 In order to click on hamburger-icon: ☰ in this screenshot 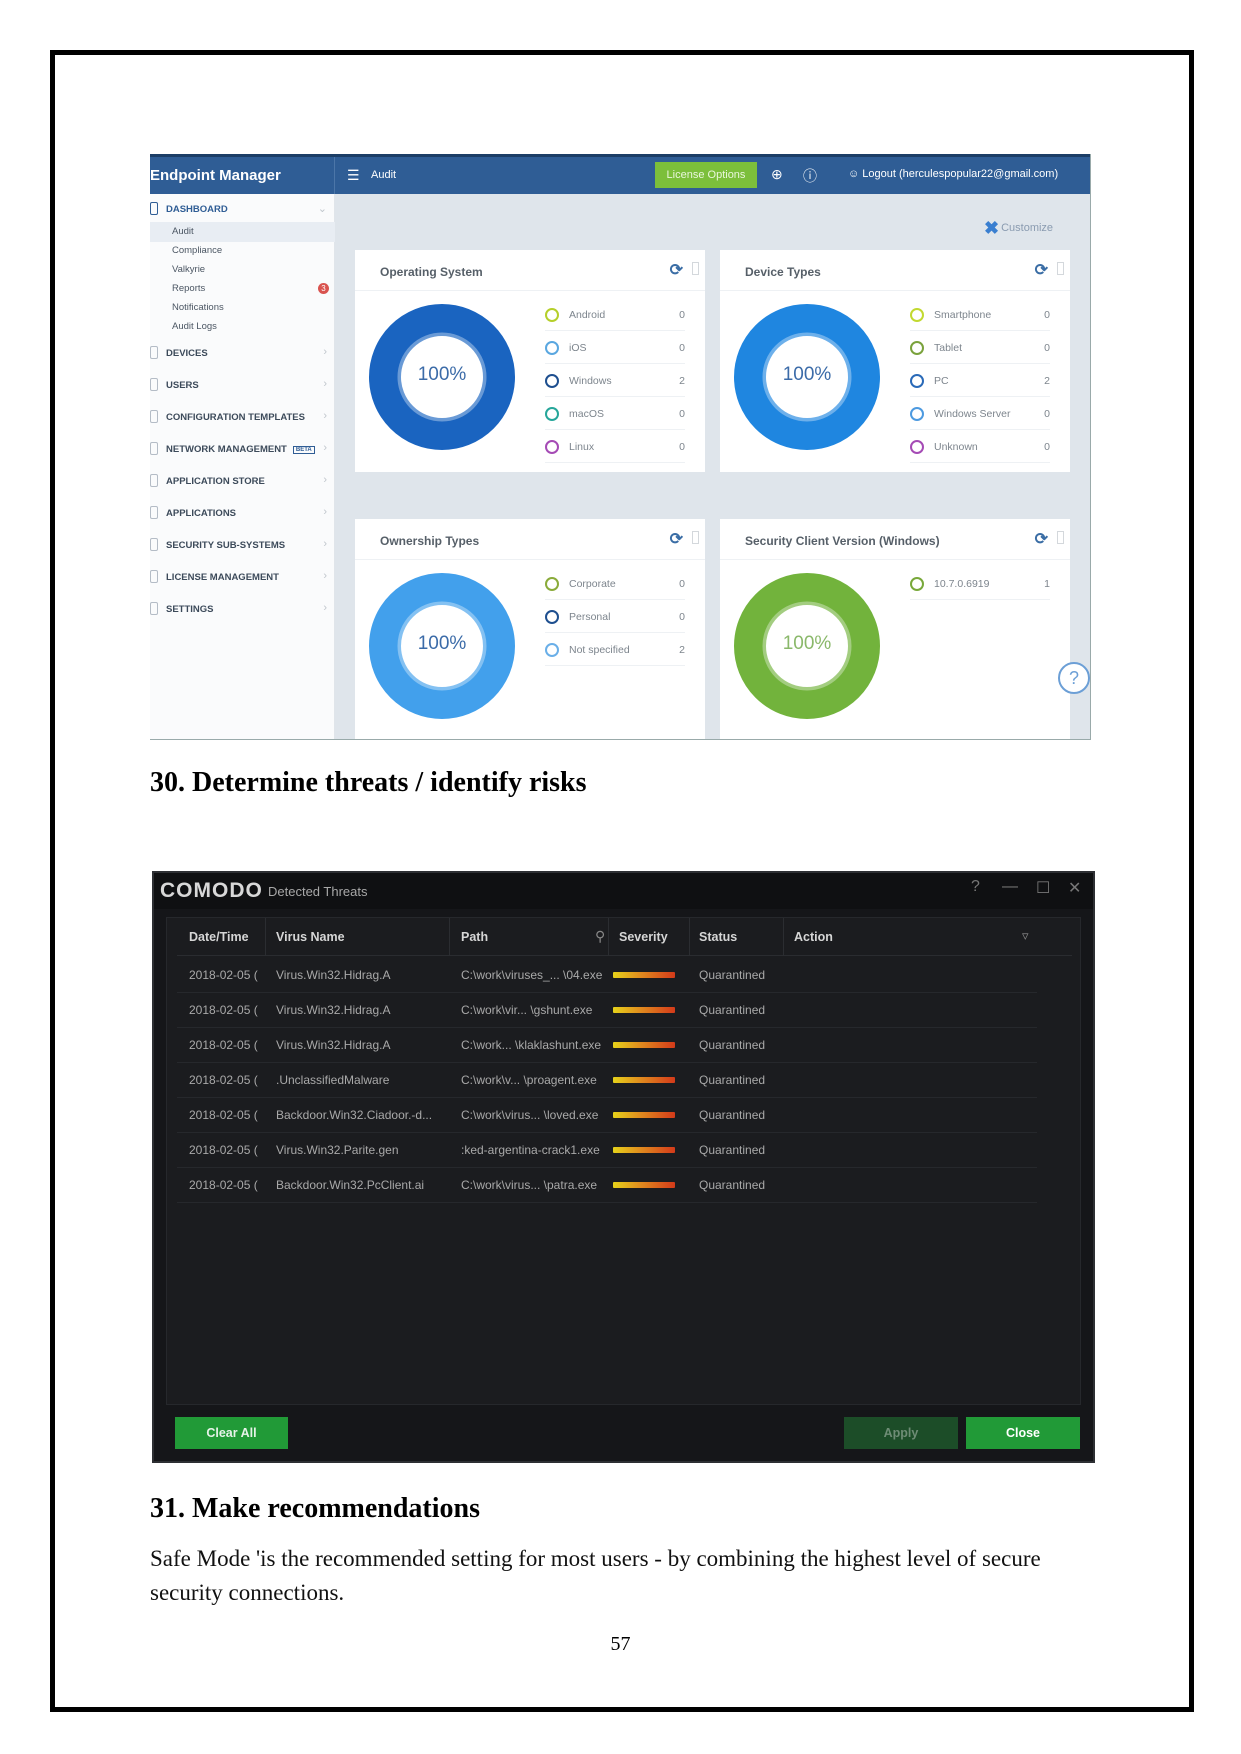, I will do `click(353, 175)`.